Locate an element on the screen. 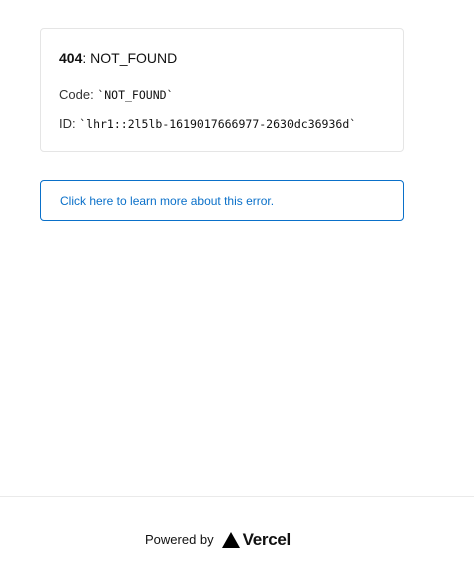 The width and height of the screenshot is (474, 577). footer: Powered by Vercel is located at coordinates (237, 536).